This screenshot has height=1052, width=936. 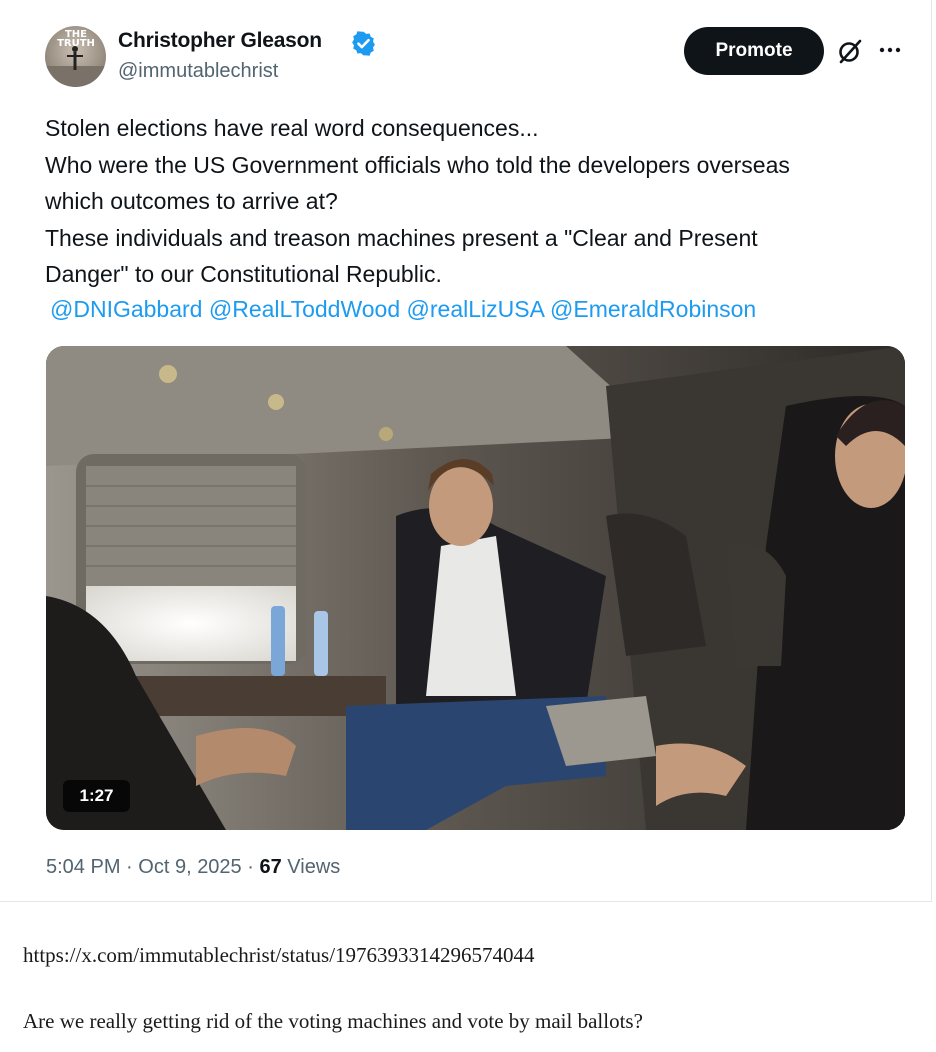 What do you see at coordinates (890, 50) in the screenshot?
I see `more-icon` at bounding box center [890, 50].